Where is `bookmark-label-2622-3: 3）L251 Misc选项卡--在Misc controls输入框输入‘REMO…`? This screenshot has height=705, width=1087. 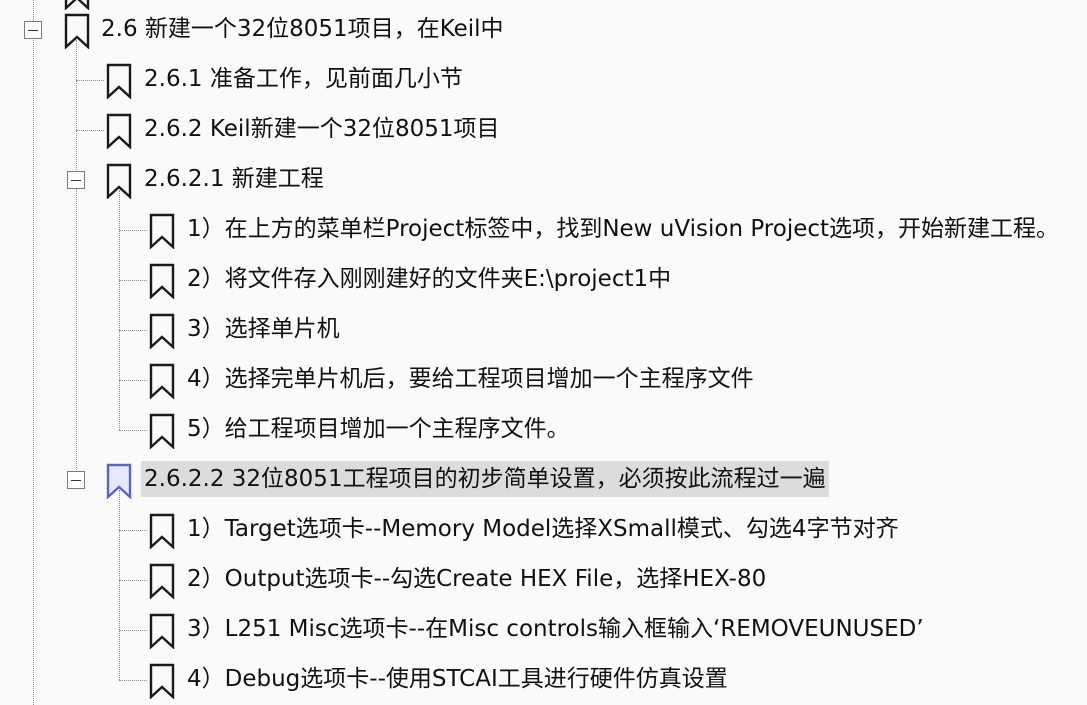 bookmark-label-2622-3: 3）L251 Misc选项卡--在Misc controls输入框输入‘REMO… is located at coordinates (555, 629).